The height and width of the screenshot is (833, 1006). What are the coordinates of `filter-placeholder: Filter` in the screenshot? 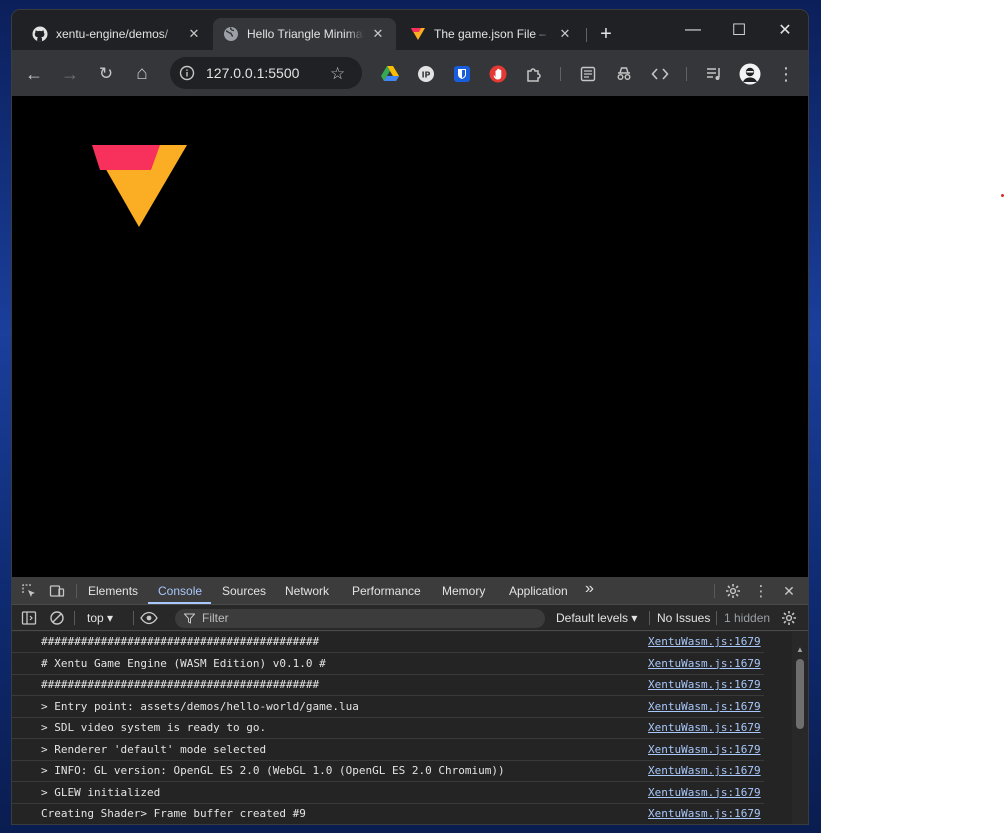 It's located at (215, 618).